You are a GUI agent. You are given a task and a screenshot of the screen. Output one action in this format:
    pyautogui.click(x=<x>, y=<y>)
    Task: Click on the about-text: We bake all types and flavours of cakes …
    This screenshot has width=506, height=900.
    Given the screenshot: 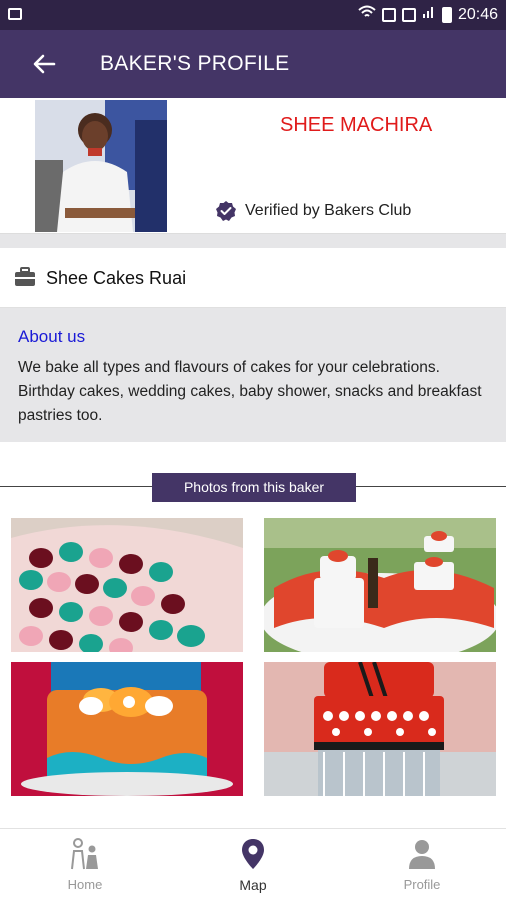 What is the action you would take?
    pyautogui.click(x=250, y=391)
    